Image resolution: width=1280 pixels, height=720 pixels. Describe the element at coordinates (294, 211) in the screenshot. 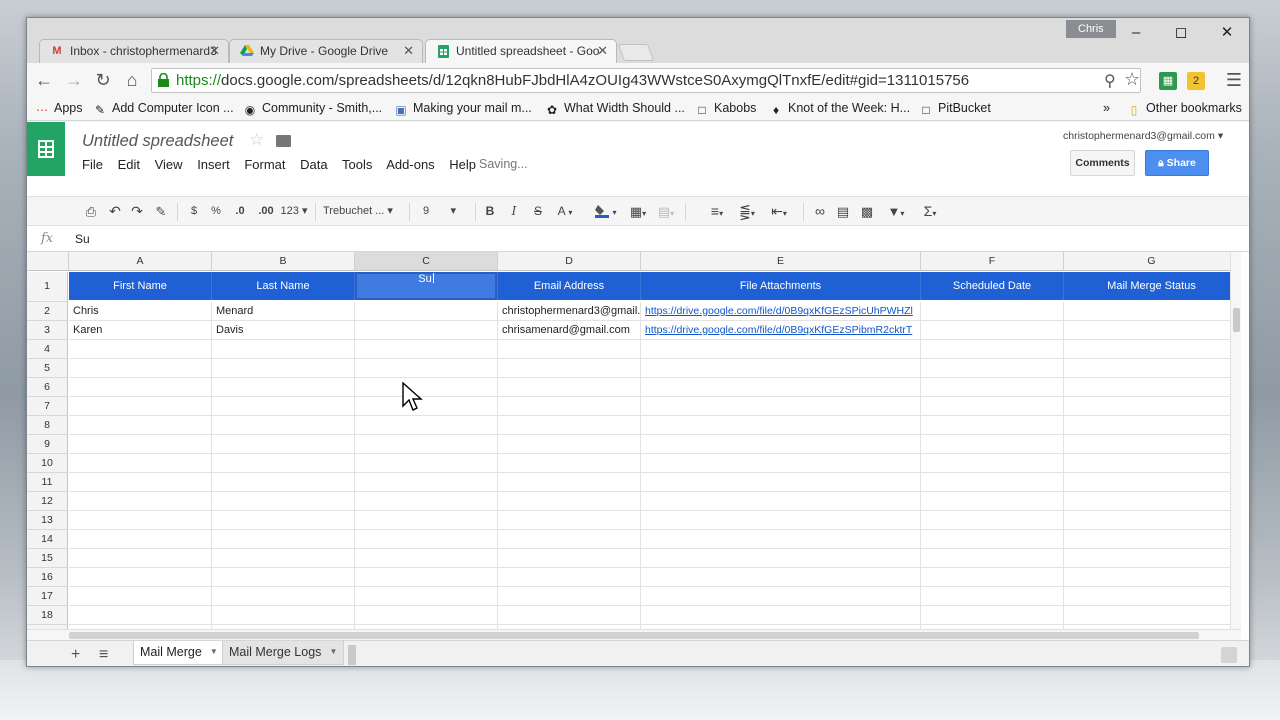

I see `more-formats-button: 123 ▾` at that location.